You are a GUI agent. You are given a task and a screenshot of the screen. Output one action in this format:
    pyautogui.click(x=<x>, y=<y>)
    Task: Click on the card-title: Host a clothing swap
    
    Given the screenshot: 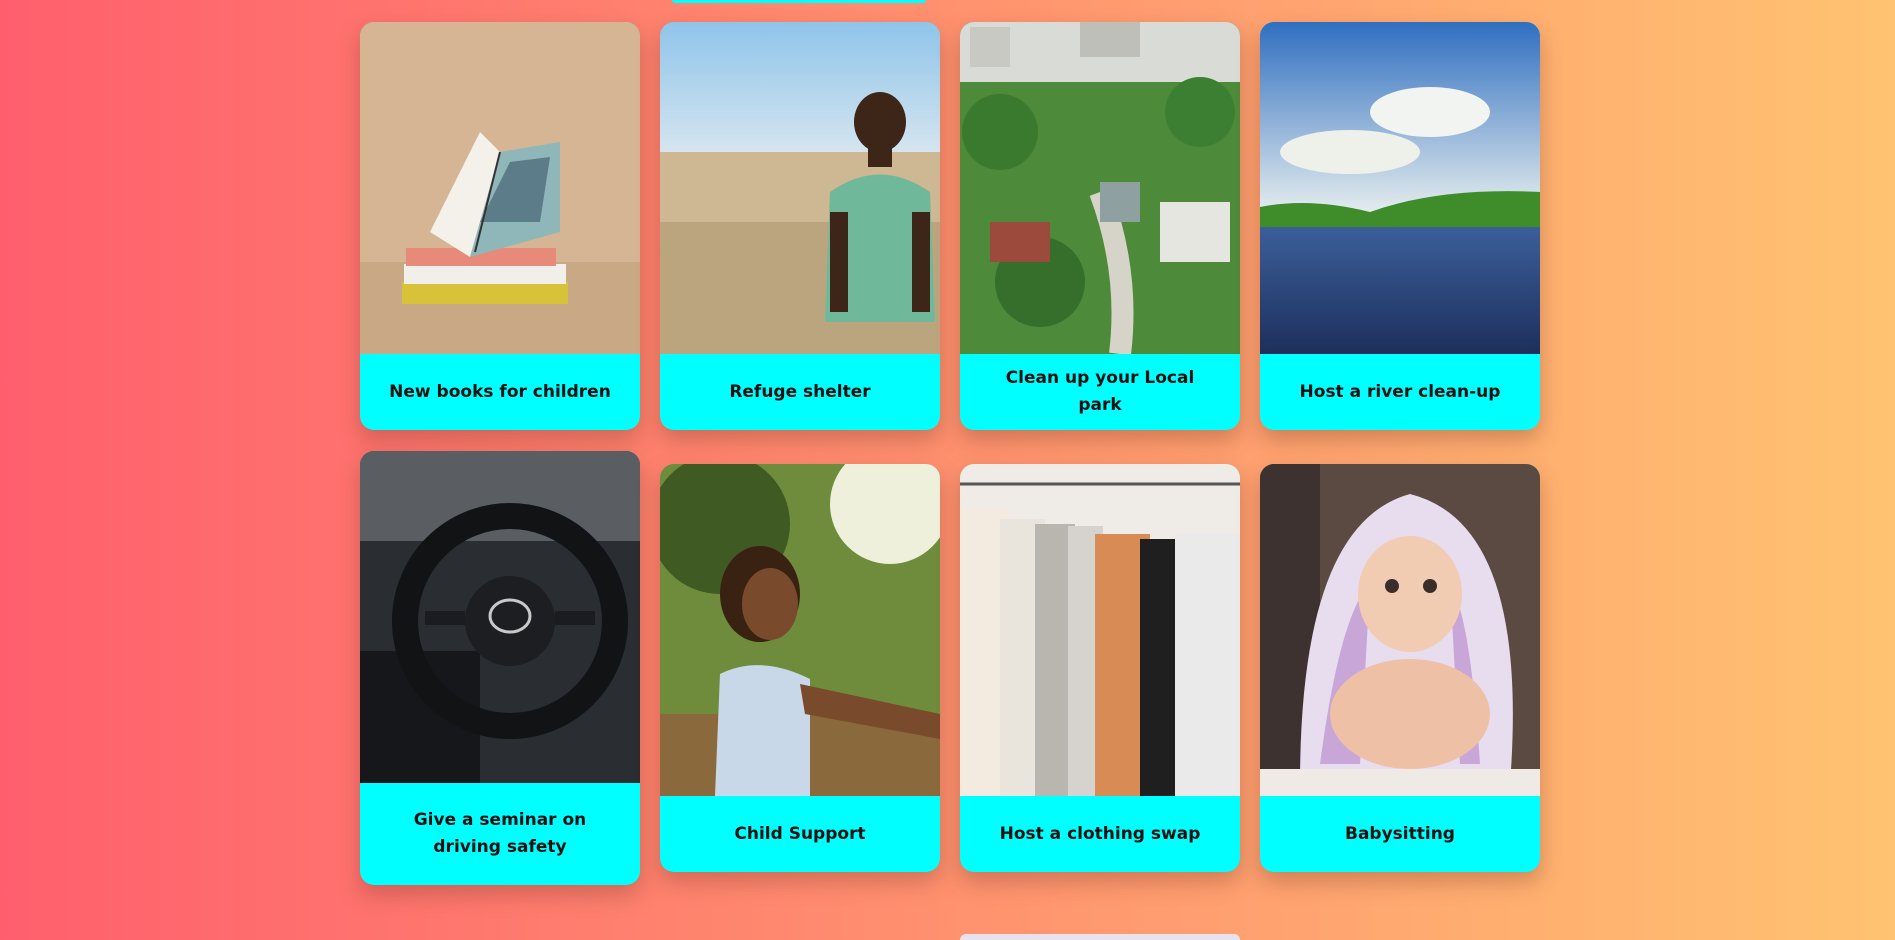 What is the action you would take?
    pyautogui.click(x=1100, y=833)
    